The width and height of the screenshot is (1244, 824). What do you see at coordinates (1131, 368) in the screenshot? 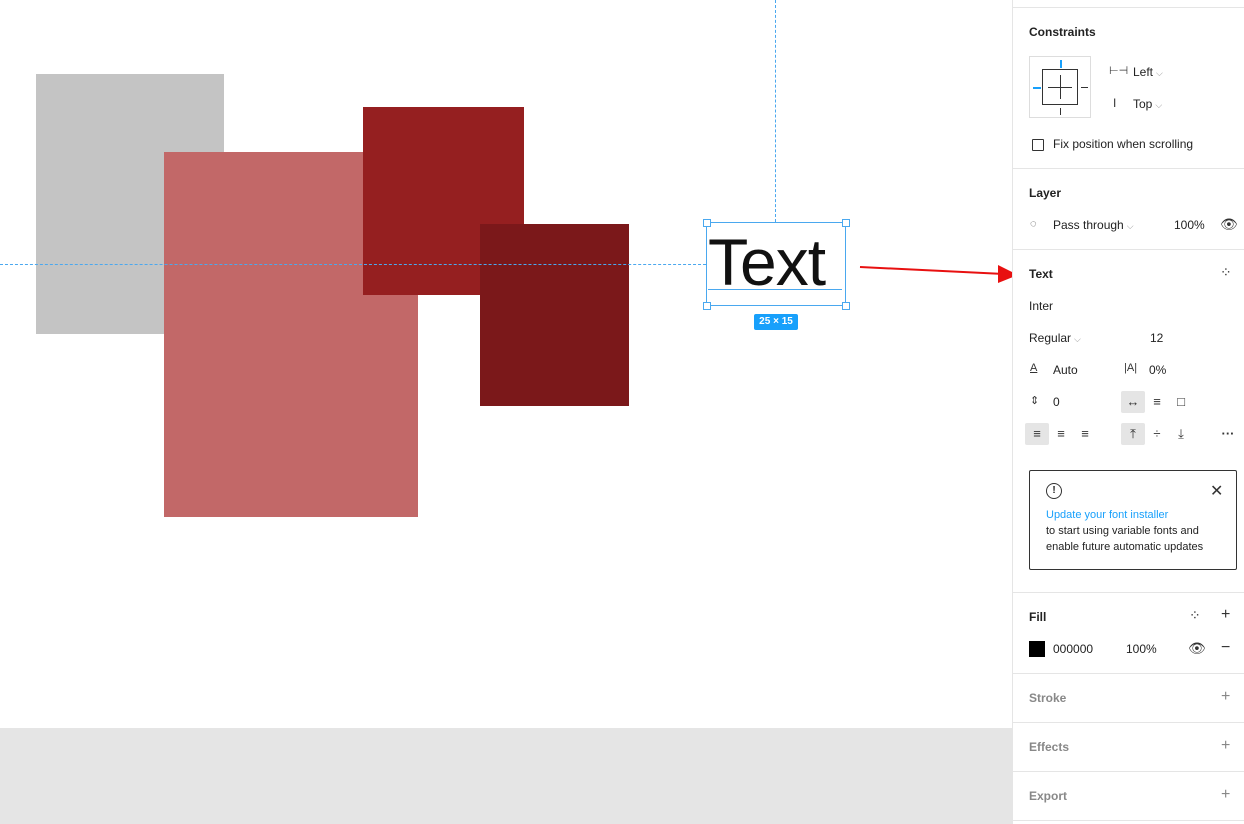
I see `letter-spacing-icon: |A|` at bounding box center [1131, 368].